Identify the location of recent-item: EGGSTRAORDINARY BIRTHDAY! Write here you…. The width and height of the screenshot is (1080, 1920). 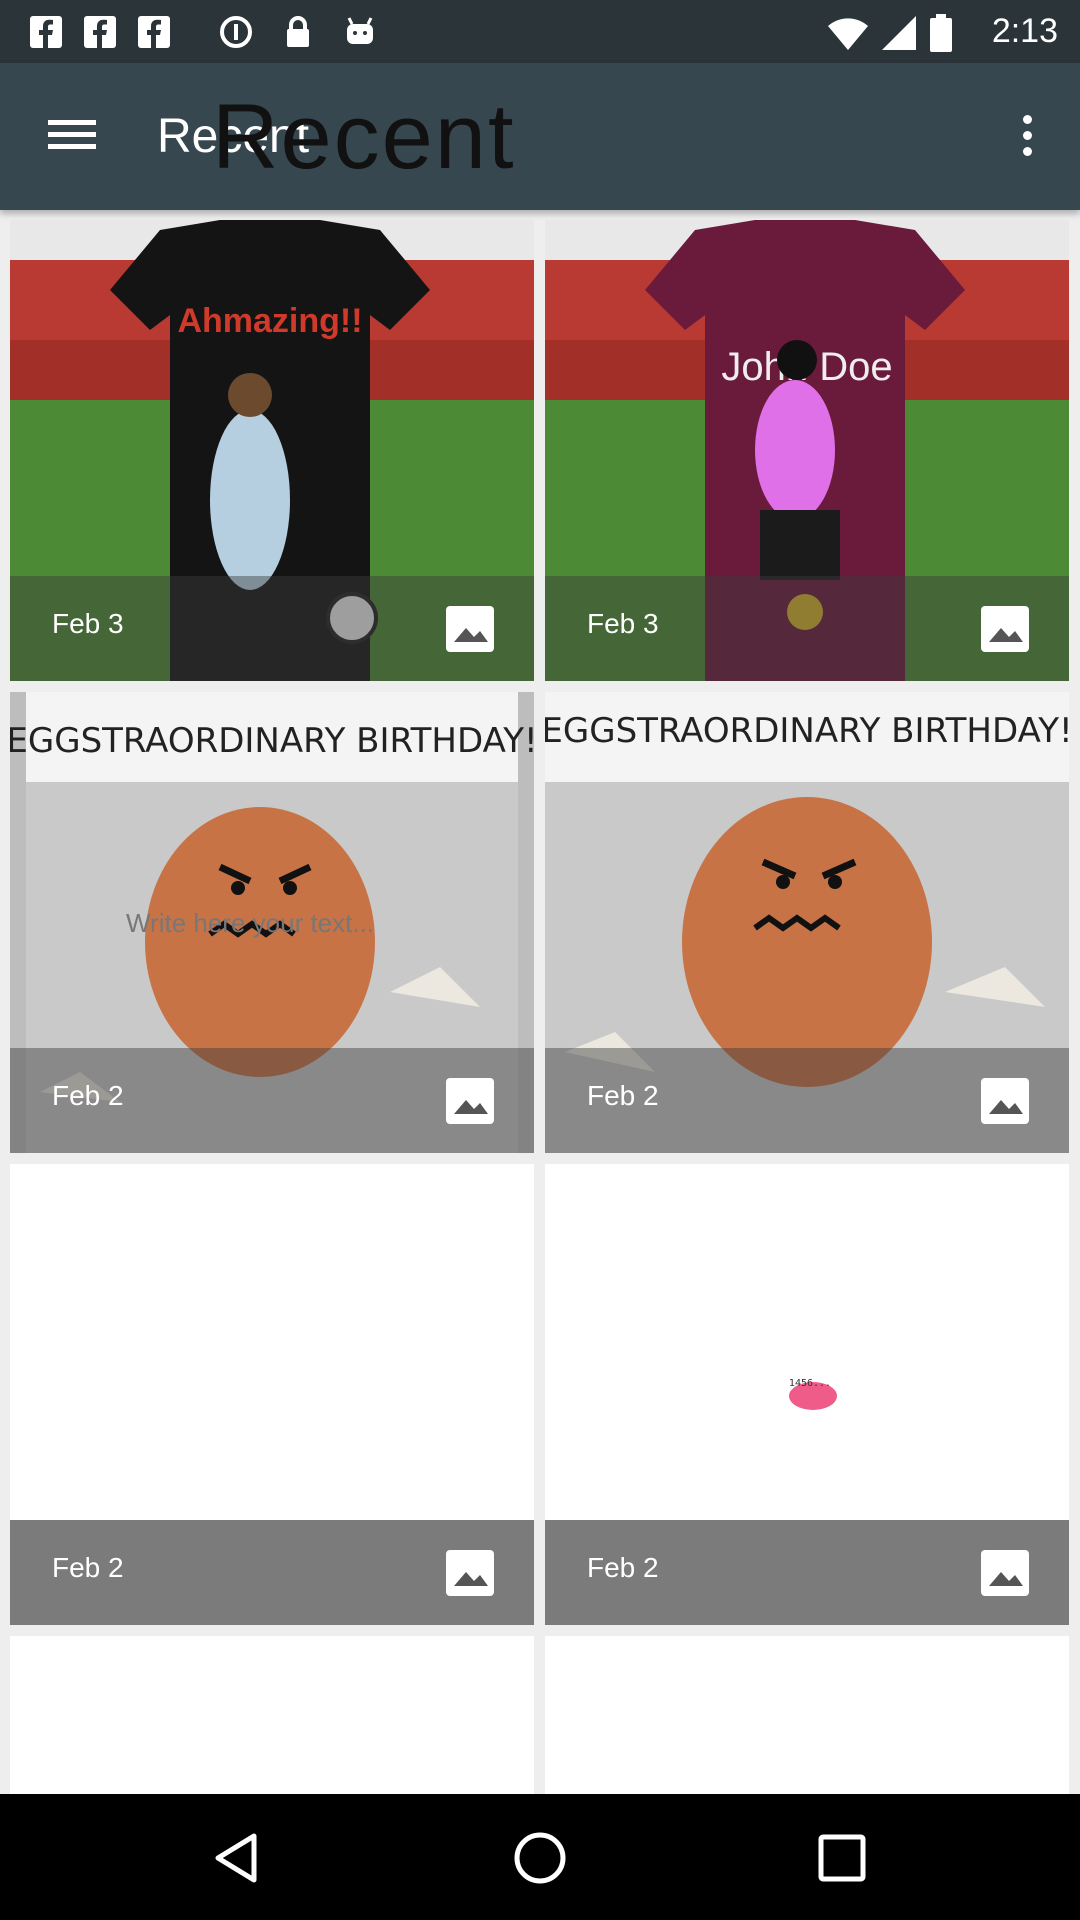
(272, 922).